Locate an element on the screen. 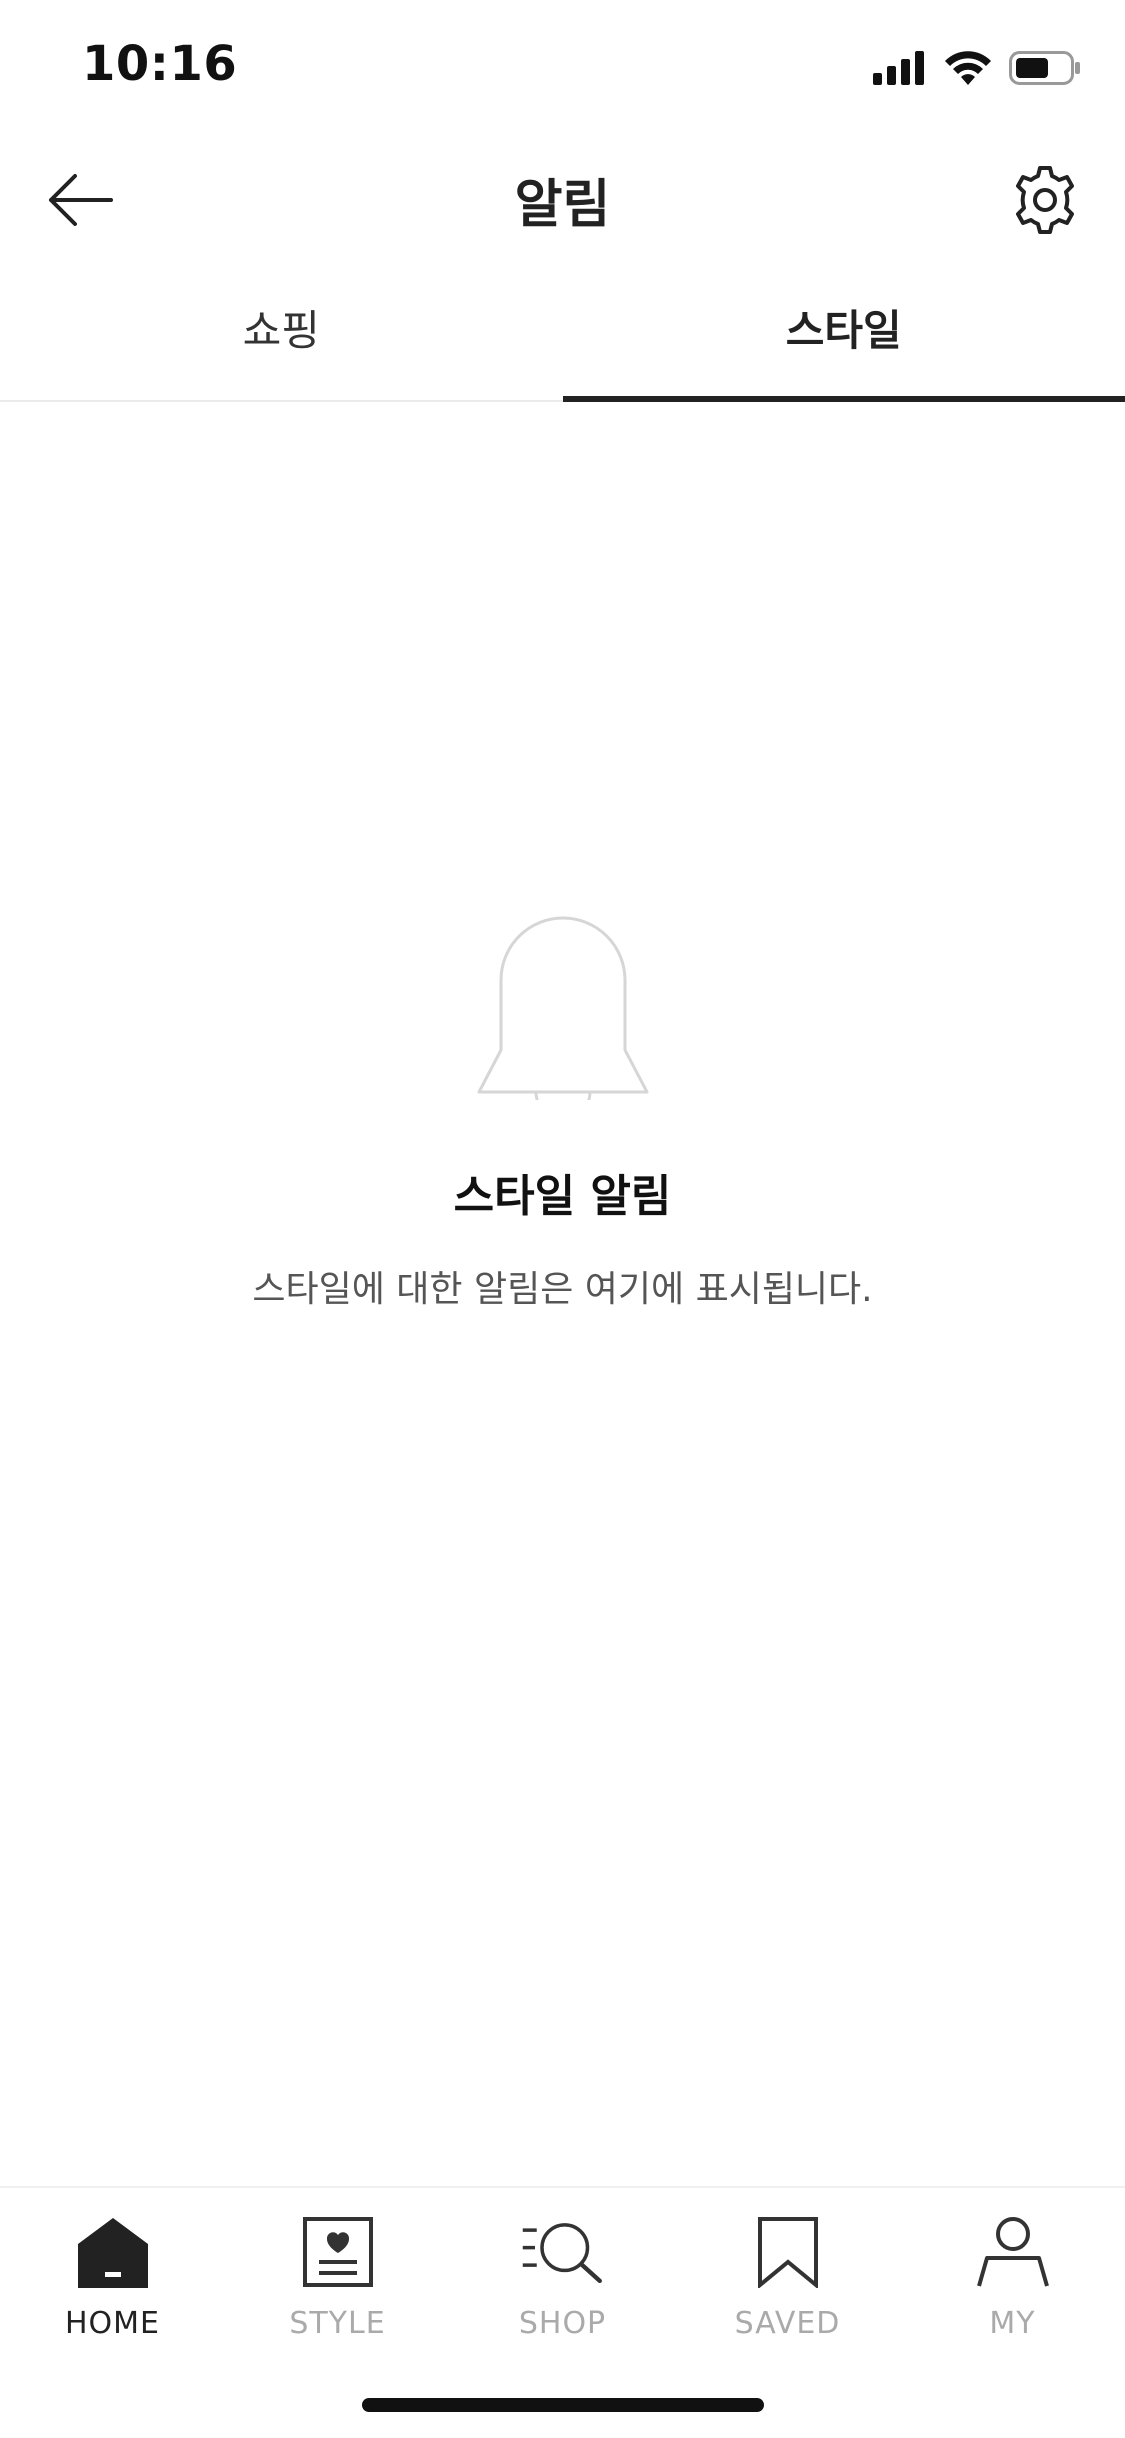 The height and width of the screenshot is (2438, 1125). home-icon is located at coordinates (113, 2252).